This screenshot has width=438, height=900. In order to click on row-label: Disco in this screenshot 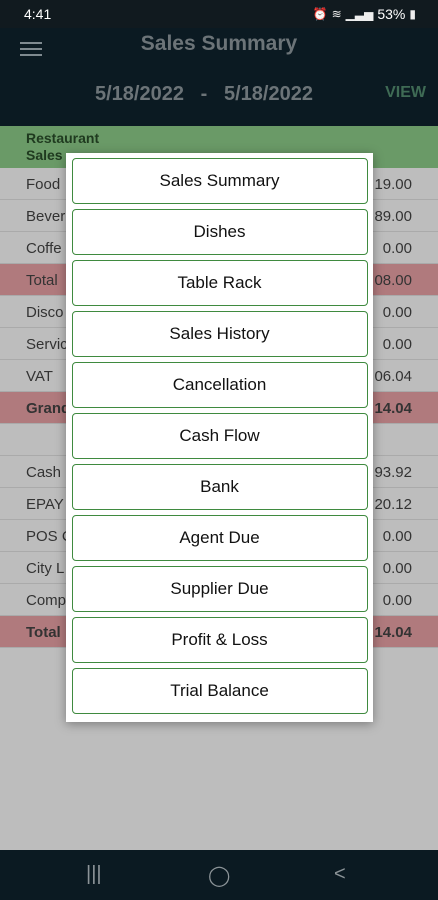, I will do `click(45, 312)`.